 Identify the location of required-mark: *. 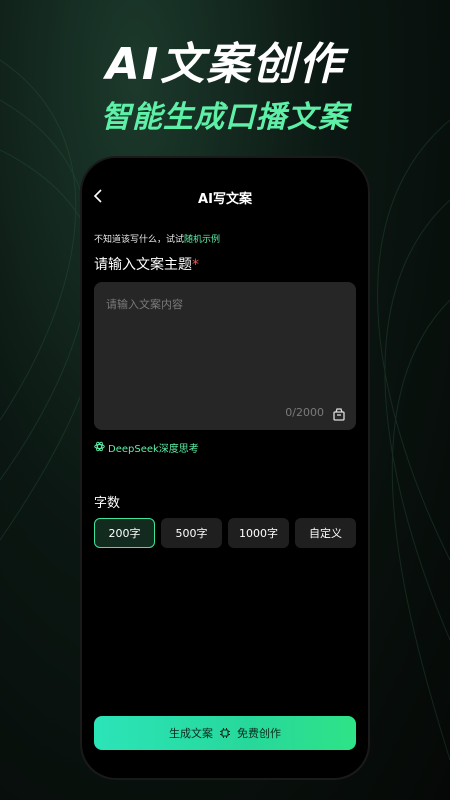
(195, 265).